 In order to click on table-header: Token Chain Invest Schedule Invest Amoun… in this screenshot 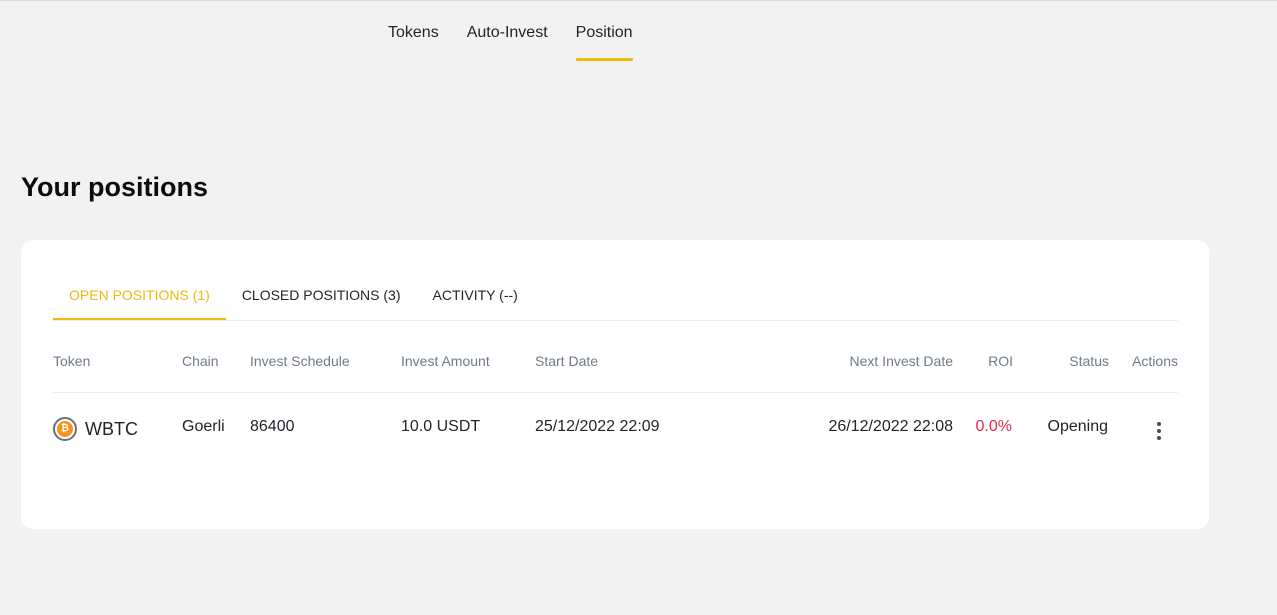, I will do `click(615, 370)`.